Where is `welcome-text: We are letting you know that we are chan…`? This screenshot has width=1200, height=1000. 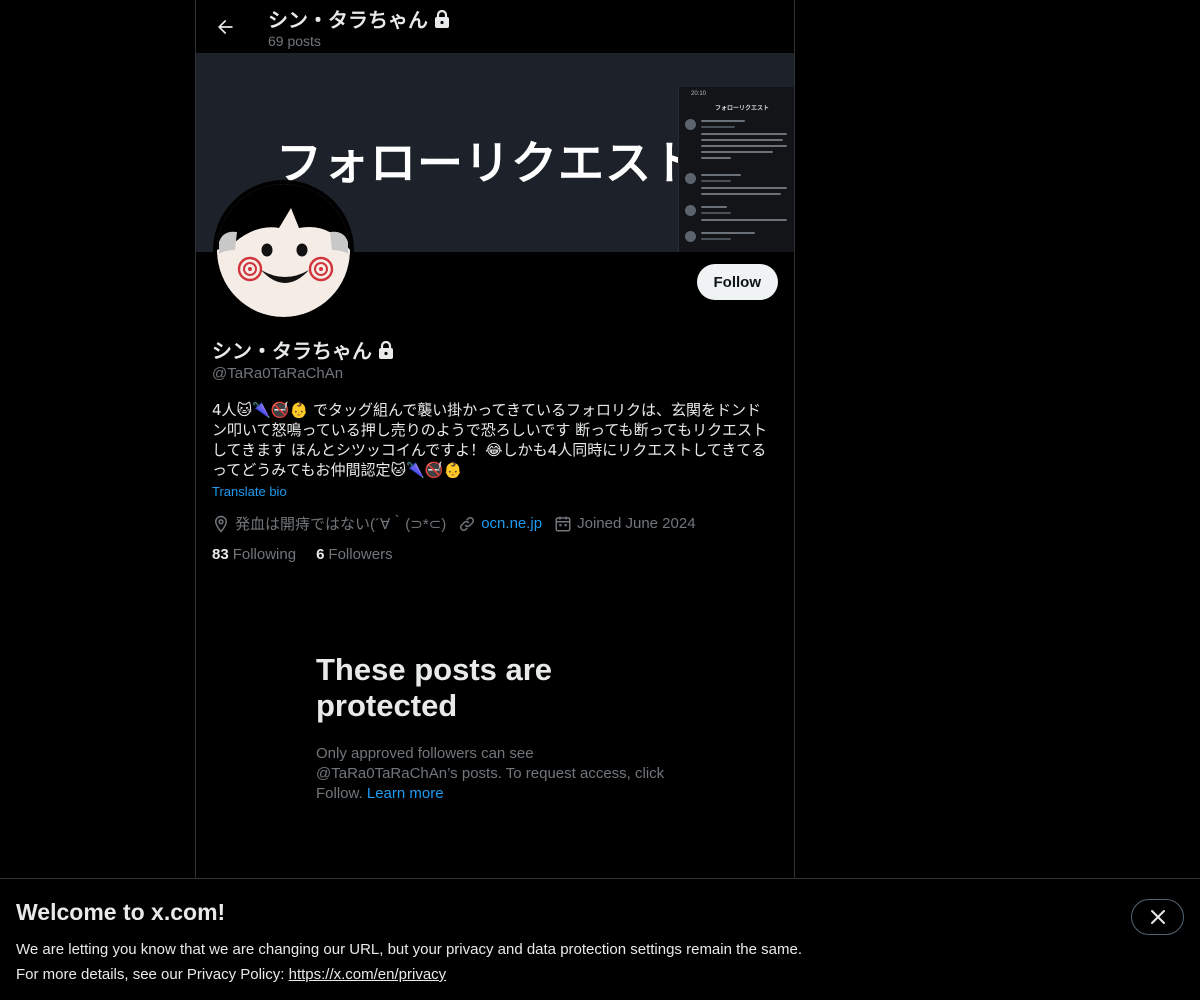
welcome-text: We are letting you know that we are chan… is located at coordinates (409, 962).